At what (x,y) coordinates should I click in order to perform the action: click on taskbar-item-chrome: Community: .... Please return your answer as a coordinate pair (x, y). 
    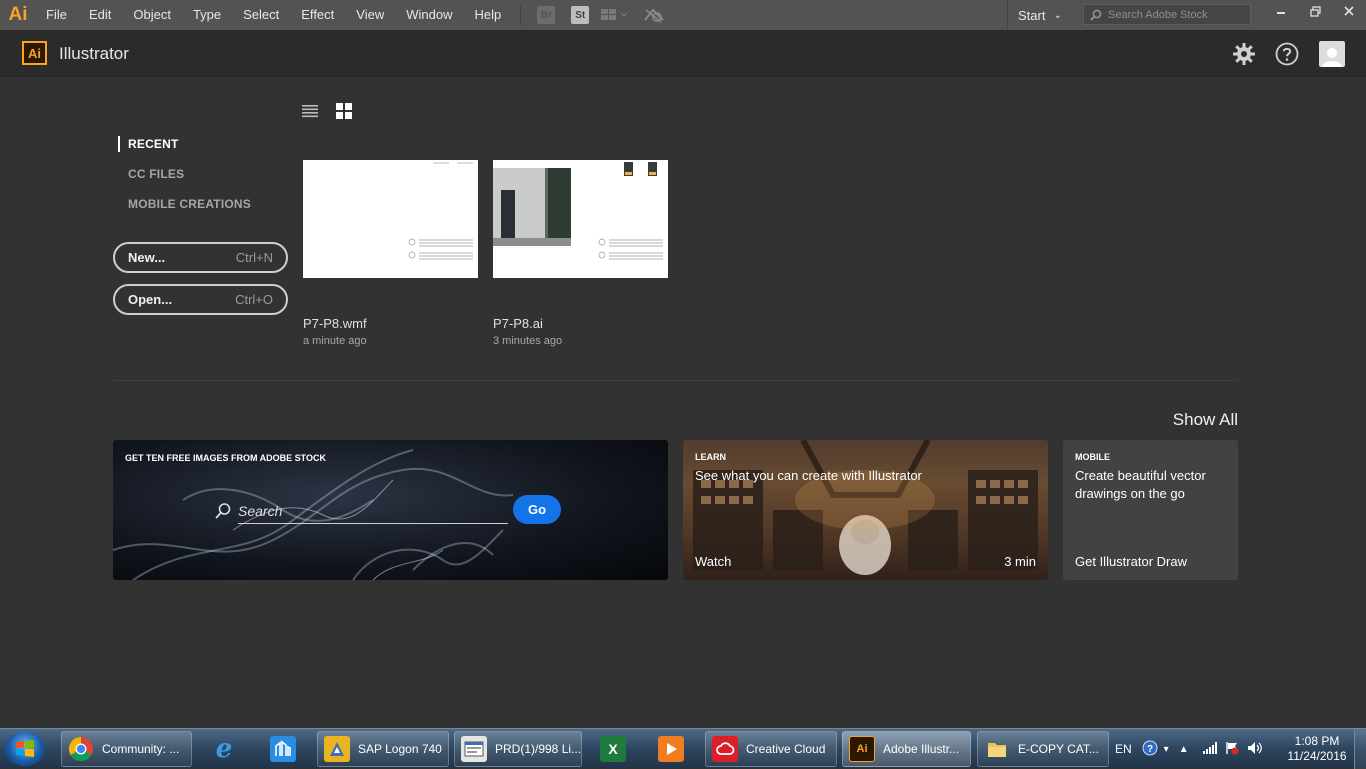
    Looking at the image, I should click on (126, 749).